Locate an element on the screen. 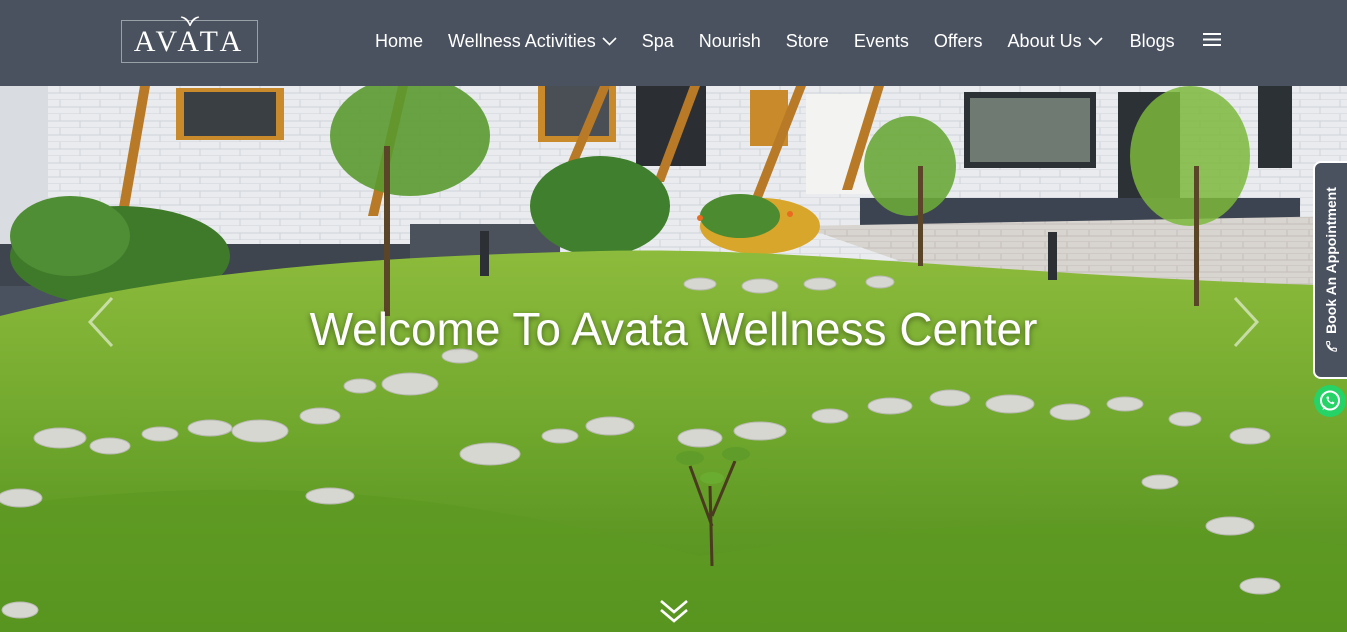  hero-title: Welcome To Avata Wellness Center is located at coordinates (673, 329).